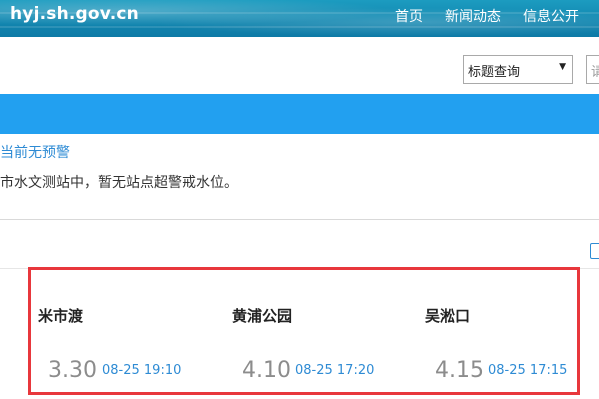  What do you see at coordinates (448, 316) in the screenshot?
I see `station-name: 吴淞口` at bounding box center [448, 316].